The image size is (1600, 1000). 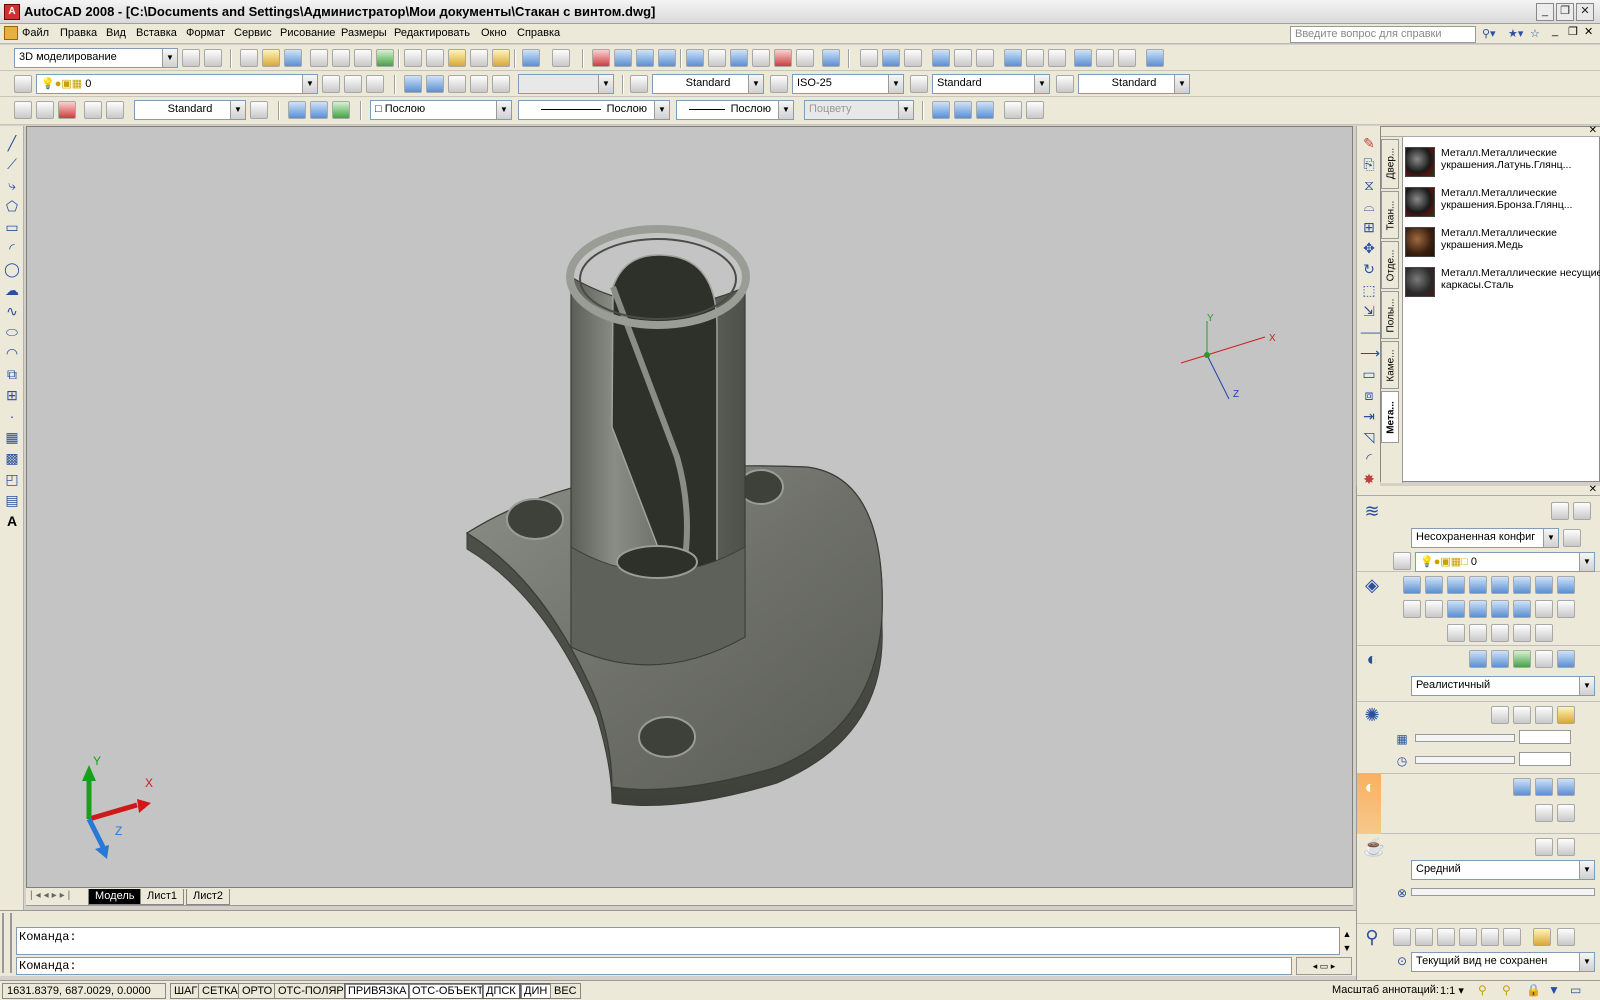 What do you see at coordinates (84, 991) in the screenshot?
I see `coordinates-display: 1631.8379, 687.0029, 0.0000` at bounding box center [84, 991].